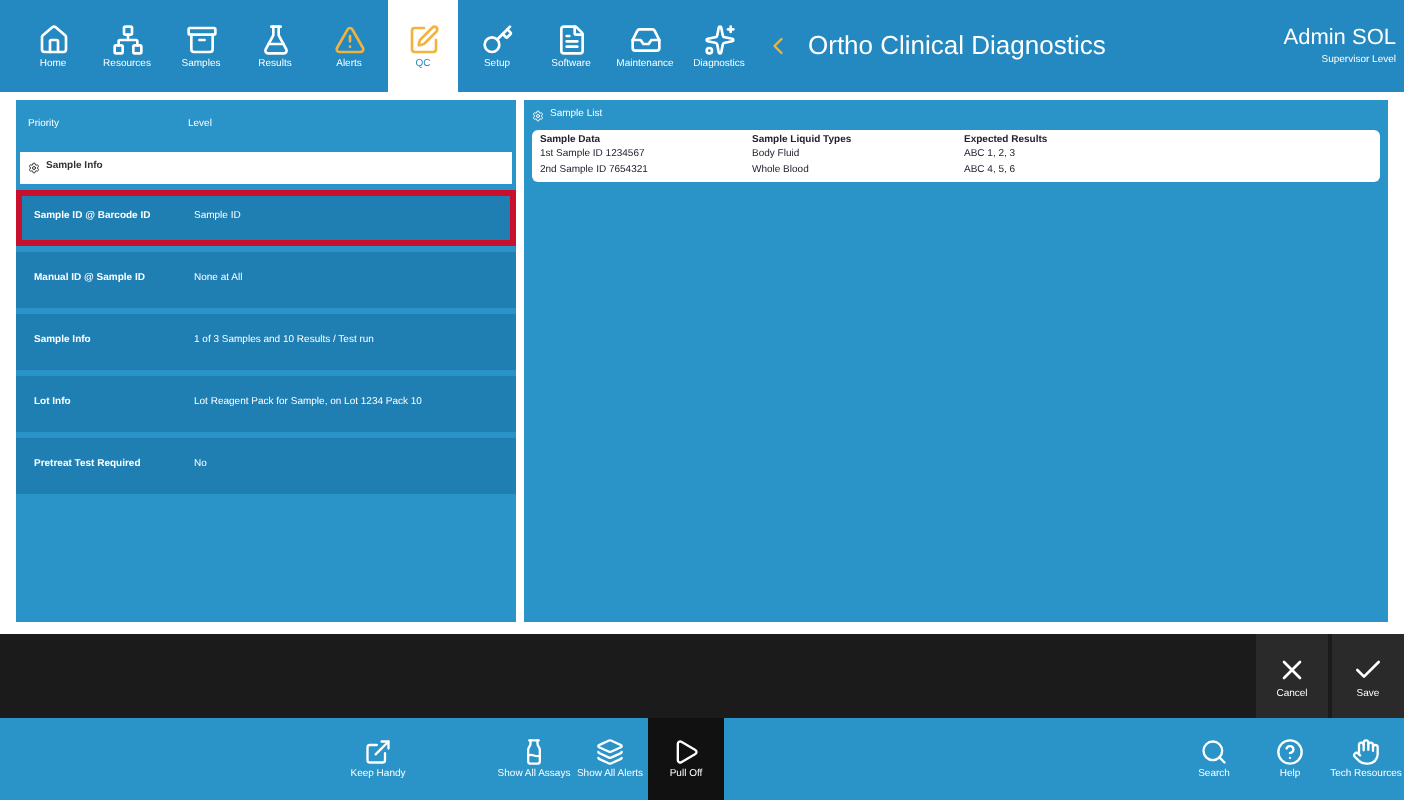 The width and height of the screenshot is (1404, 800). I want to click on document-icon, so click(571, 39).